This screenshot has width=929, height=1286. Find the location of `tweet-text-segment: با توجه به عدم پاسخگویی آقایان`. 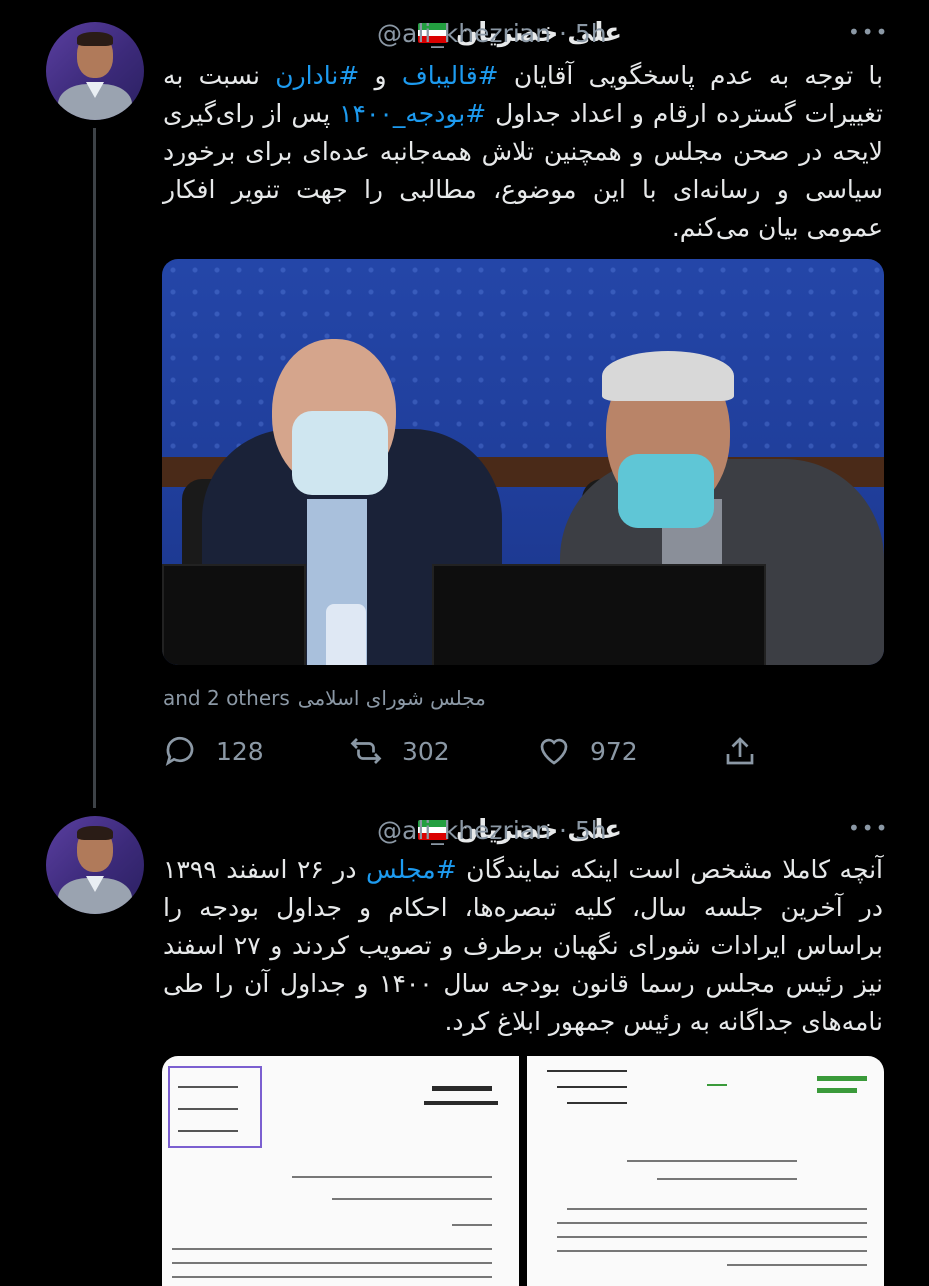

tweet-text-segment: با توجه به عدم پاسخگویی آقایان is located at coordinates (690, 75).